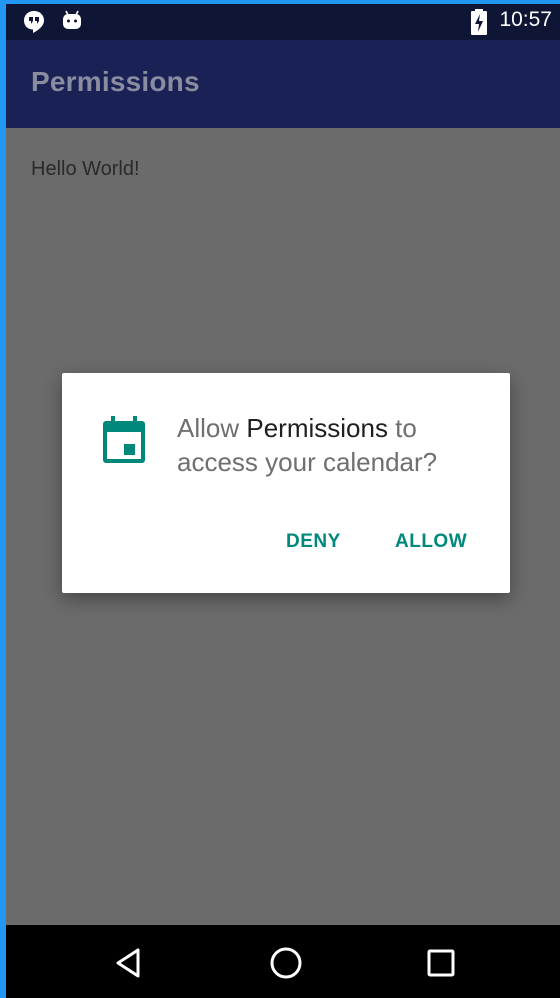 This screenshot has width=560, height=998. Describe the element at coordinates (317, 428) in the screenshot. I see `dialog-app-name: Permissions` at that location.